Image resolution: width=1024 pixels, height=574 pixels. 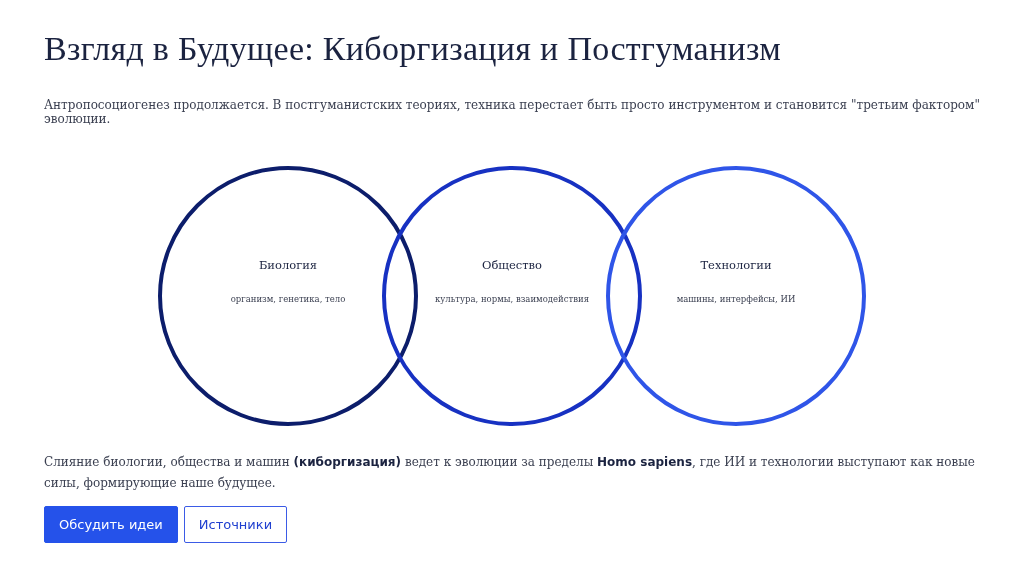 What do you see at coordinates (736, 299) in the screenshot?
I see `circle-caption: машины, интерфейсы, ИИ` at bounding box center [736, 299].